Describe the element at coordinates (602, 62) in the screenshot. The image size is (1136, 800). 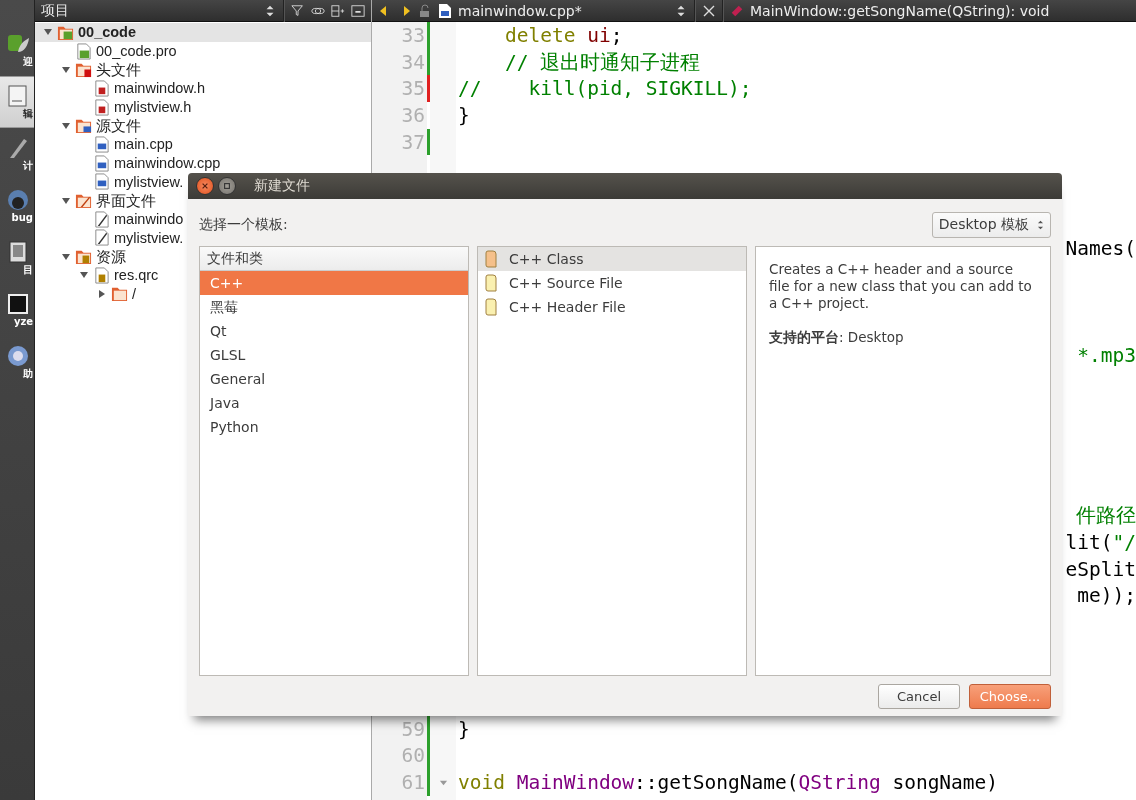
I see `code-line: // 退出时通知子进程` at that location.